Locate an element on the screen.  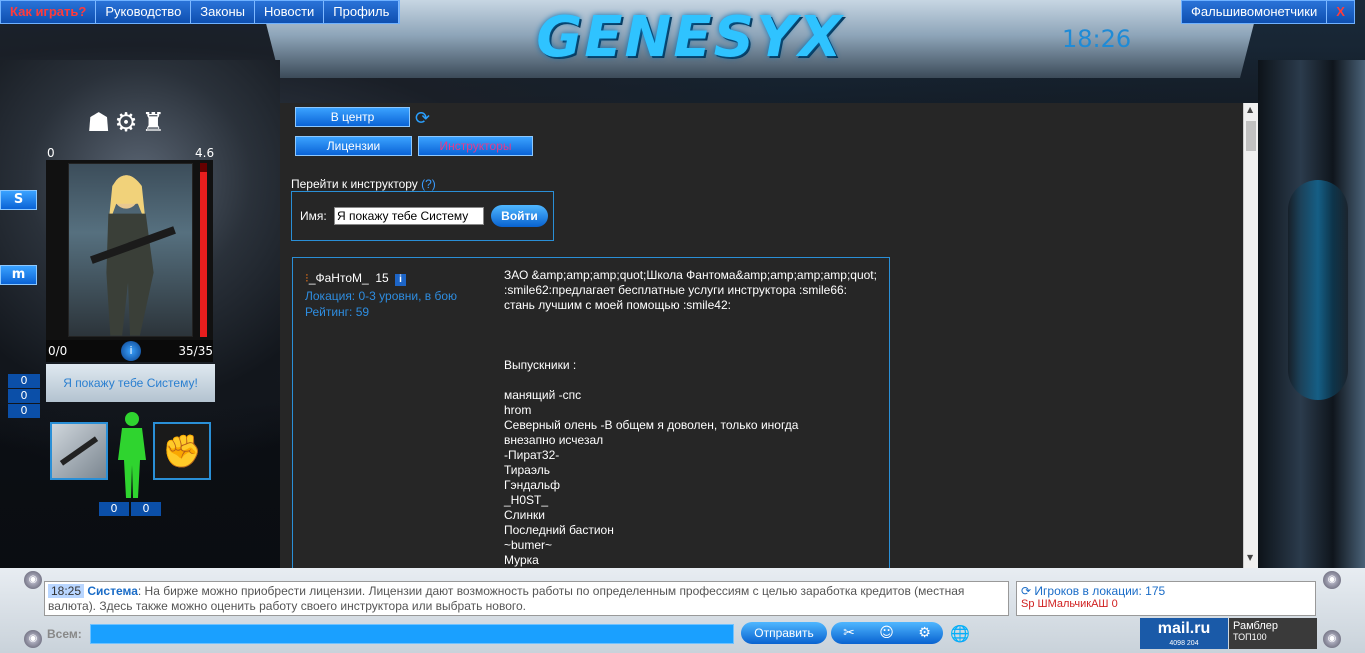
stat-right: 35/35 is located at coordinates (195, 351).